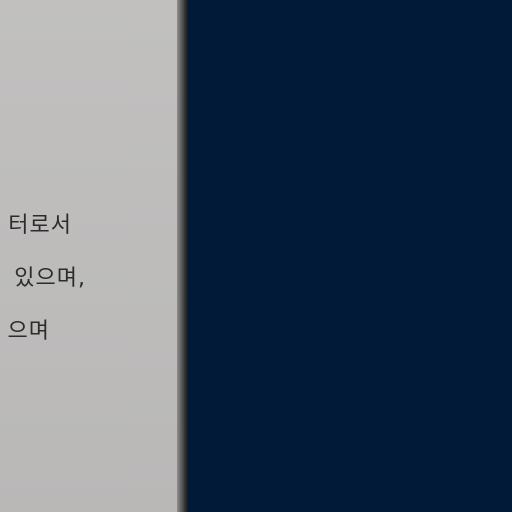 Image resolution: width=512 pixels, height=512 pixels. What do you see at coordinates (28, 331) in the screenshot?
I see `text-line-3: 으며` at bounding box center [28, 331].